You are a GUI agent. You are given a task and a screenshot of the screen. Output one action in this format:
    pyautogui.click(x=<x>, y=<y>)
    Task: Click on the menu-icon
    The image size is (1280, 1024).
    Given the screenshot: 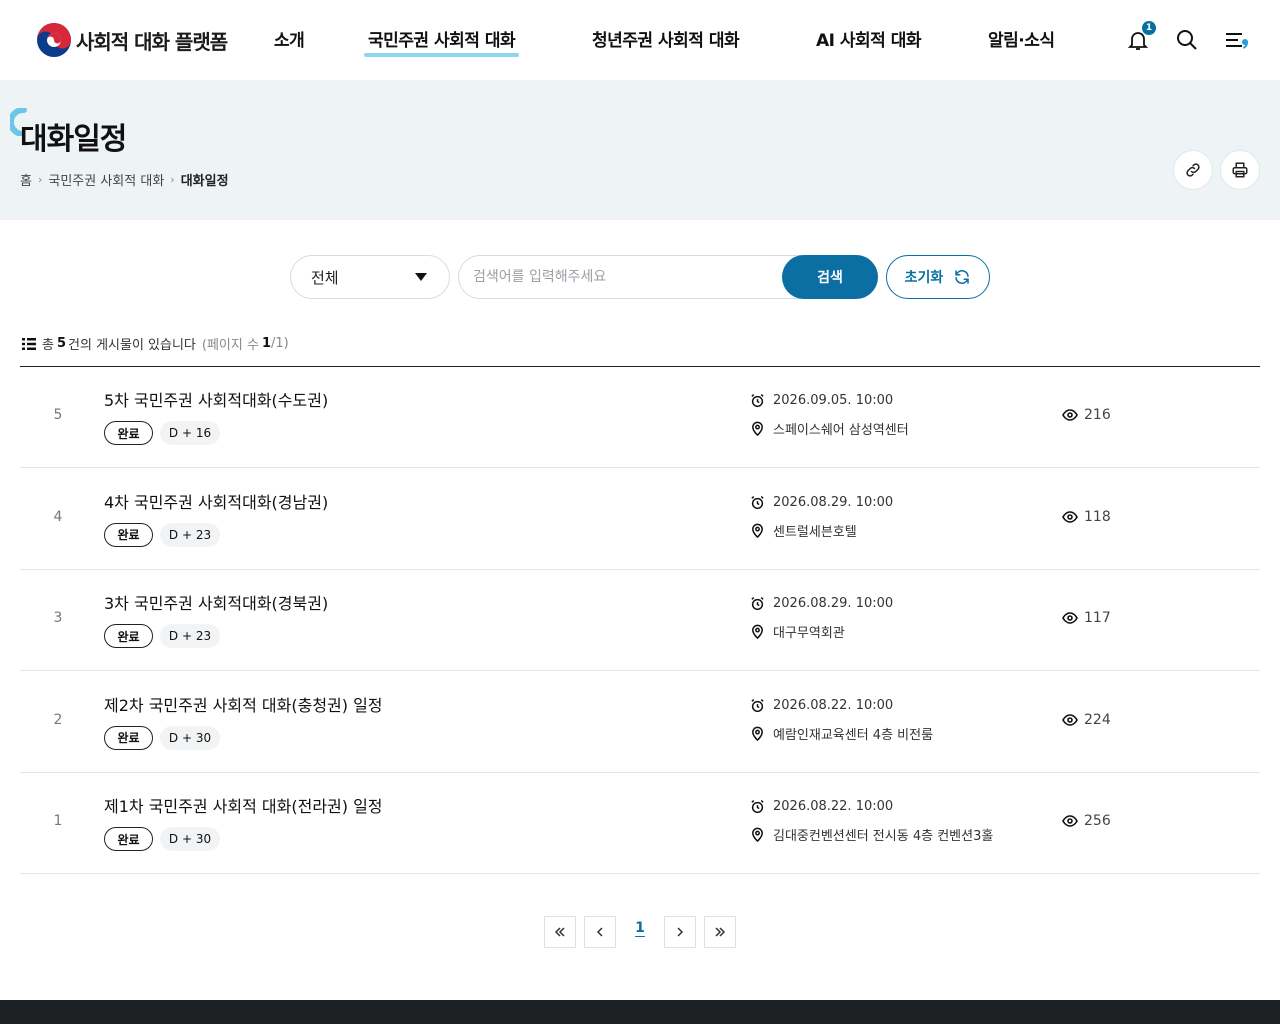 What is the action you would take?
    pyautogui.click(x=1237, y=41)
    